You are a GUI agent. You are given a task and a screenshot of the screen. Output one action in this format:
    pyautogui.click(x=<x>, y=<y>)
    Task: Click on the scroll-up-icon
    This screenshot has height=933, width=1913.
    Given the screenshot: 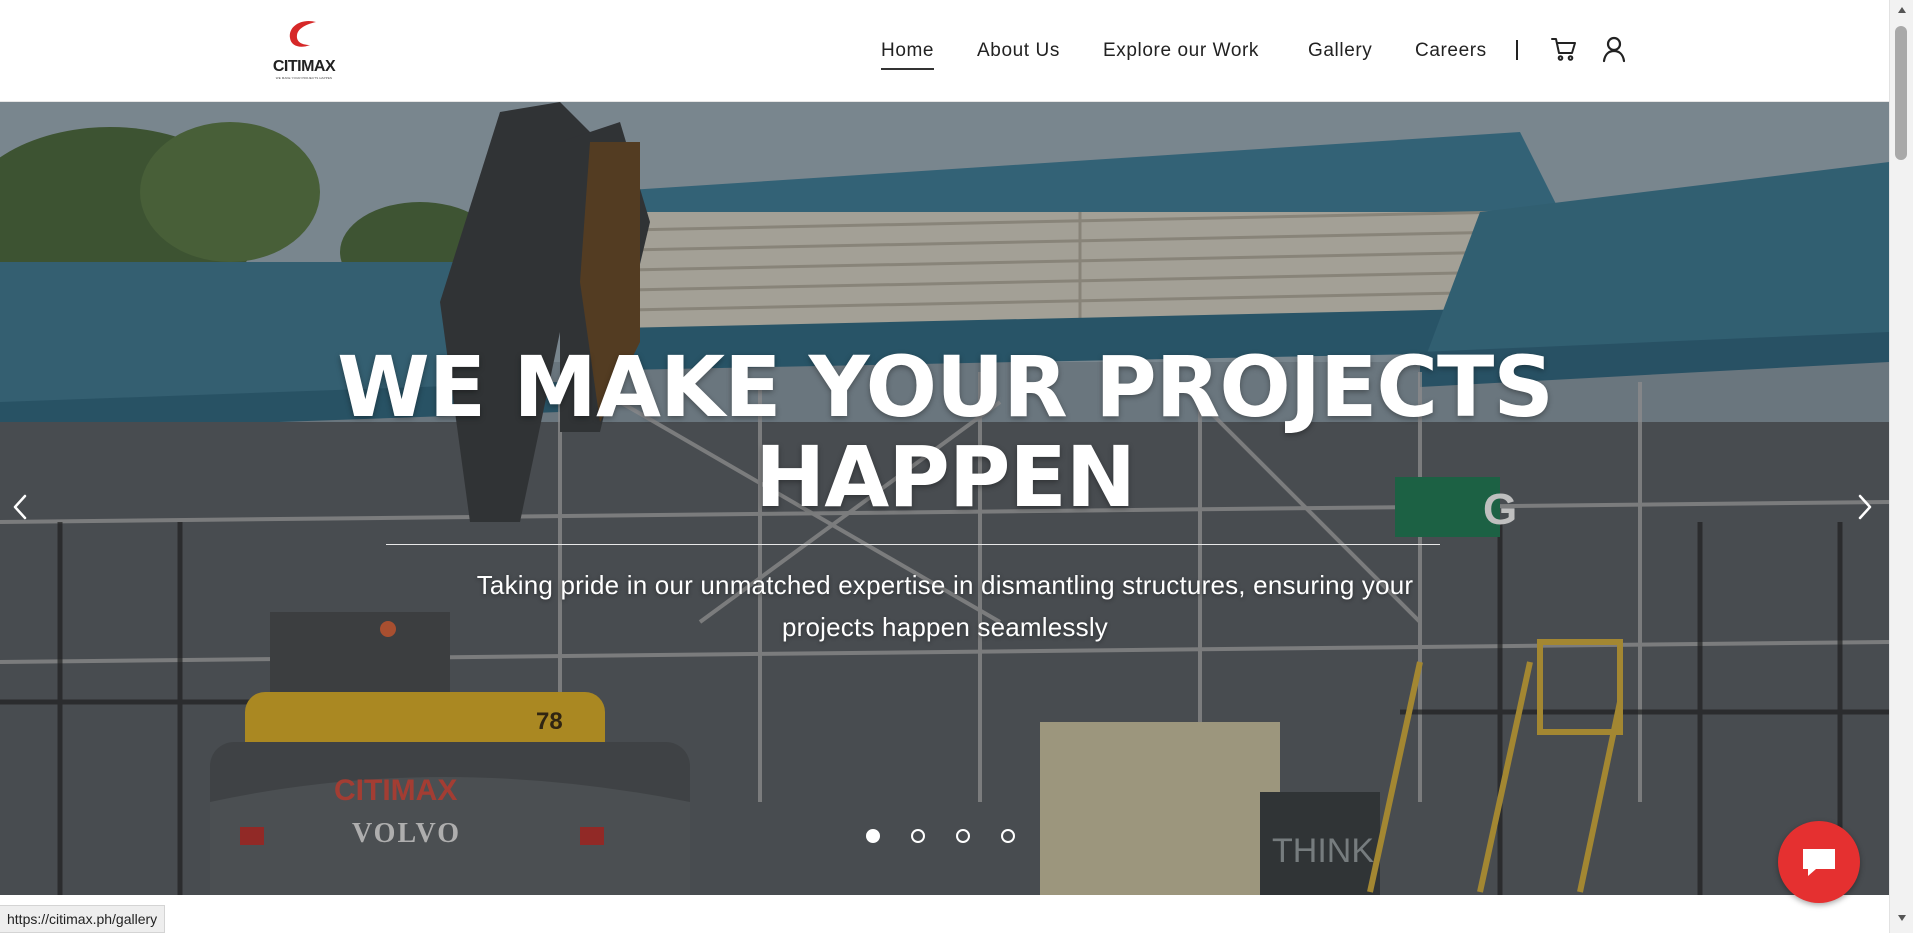 What is the action you would take?
    pyautogui.click(x=1902, y=10)
    